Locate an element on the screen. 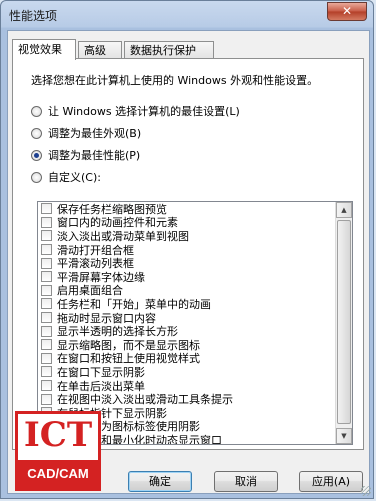 The height and width of the screenshot is (501, 376). logo-subtext: CAD/CAM is located at coordinates (58, 474).